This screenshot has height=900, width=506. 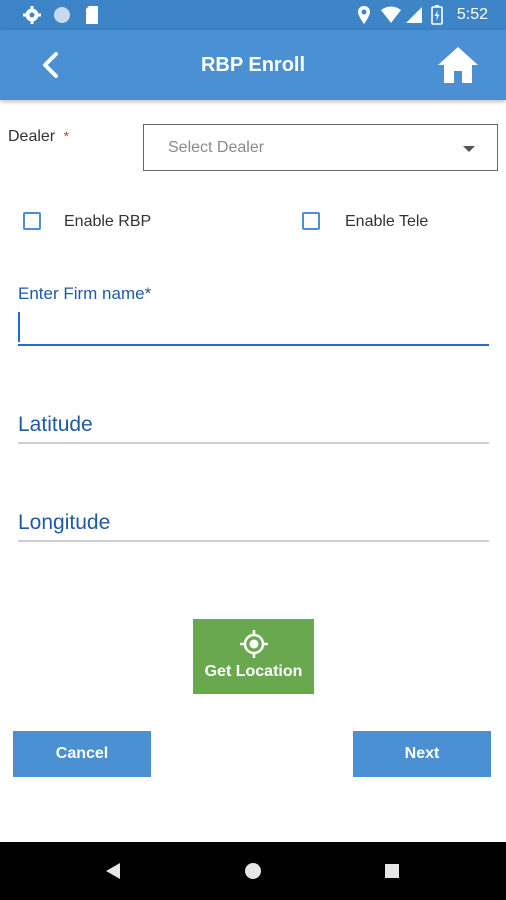 What do you see at coordinates (458, 65) in the screenshot?
I see `home-icon` at bounding box center [458, 65].